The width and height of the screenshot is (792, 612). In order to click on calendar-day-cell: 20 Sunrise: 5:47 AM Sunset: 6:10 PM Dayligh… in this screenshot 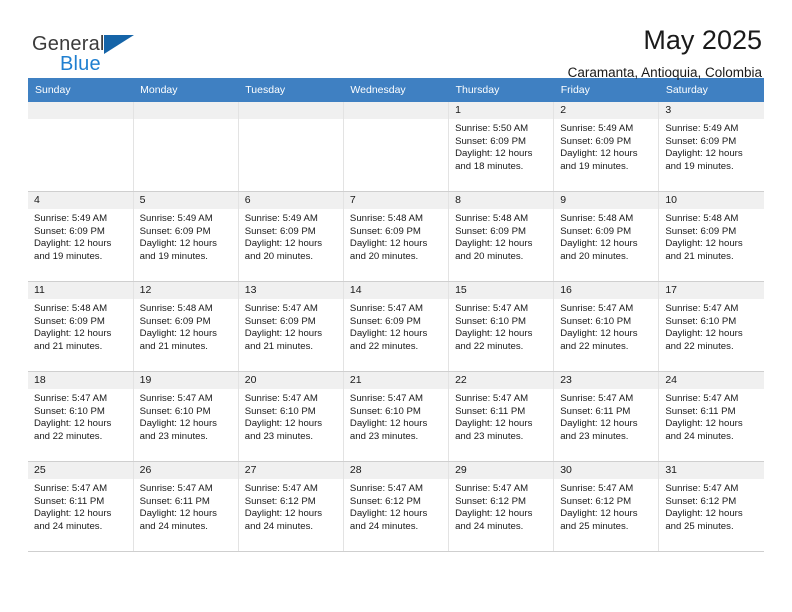, I will do `click(291, 416)`.